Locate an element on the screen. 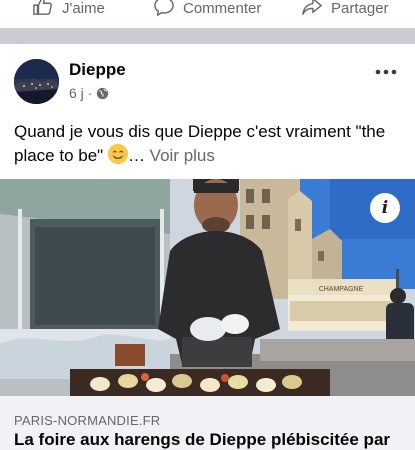  comment-button: Commenter is located at coordinates (207, 8).